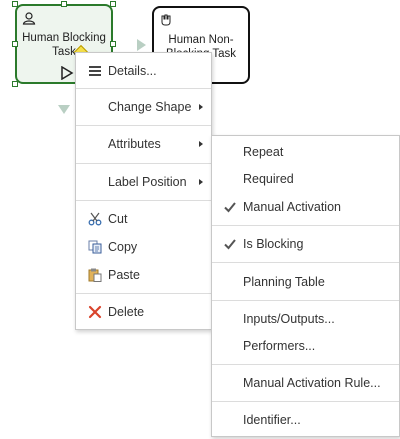  I want to click on connect-arrow-down-icon, so click(64, 110).